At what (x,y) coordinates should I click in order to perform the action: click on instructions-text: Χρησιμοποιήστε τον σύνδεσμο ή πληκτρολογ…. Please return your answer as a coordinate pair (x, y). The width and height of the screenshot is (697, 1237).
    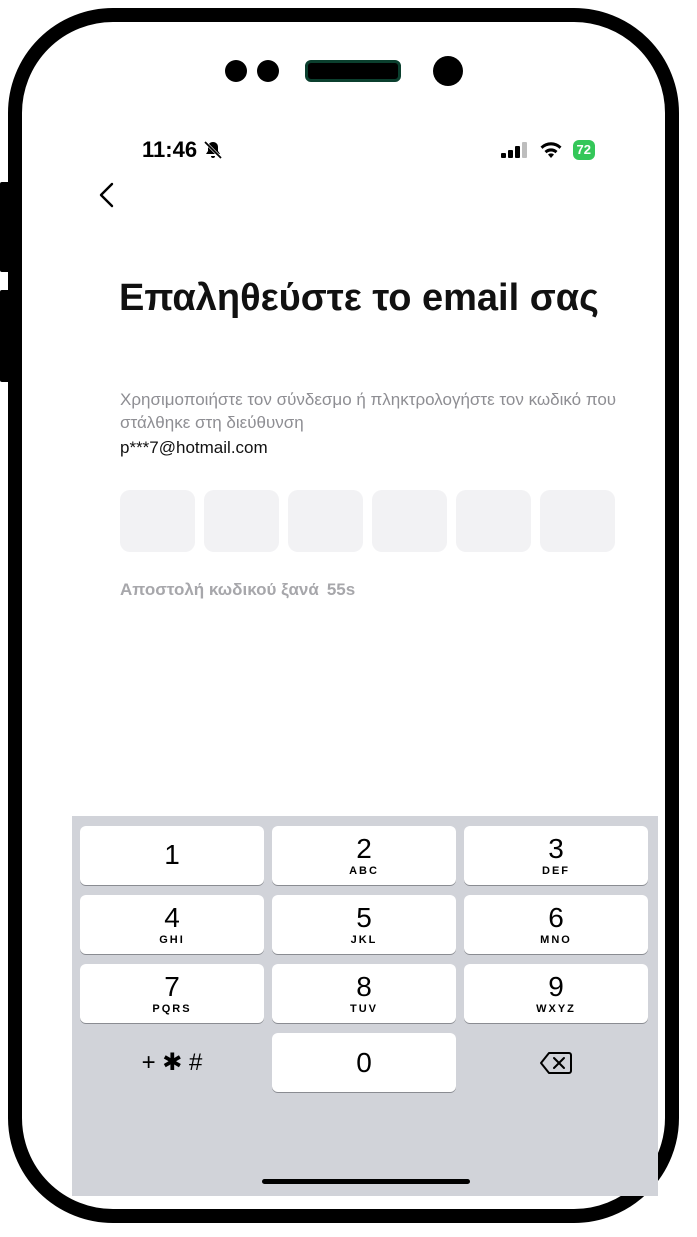
    Looking at the image, I should click on (368, 411).